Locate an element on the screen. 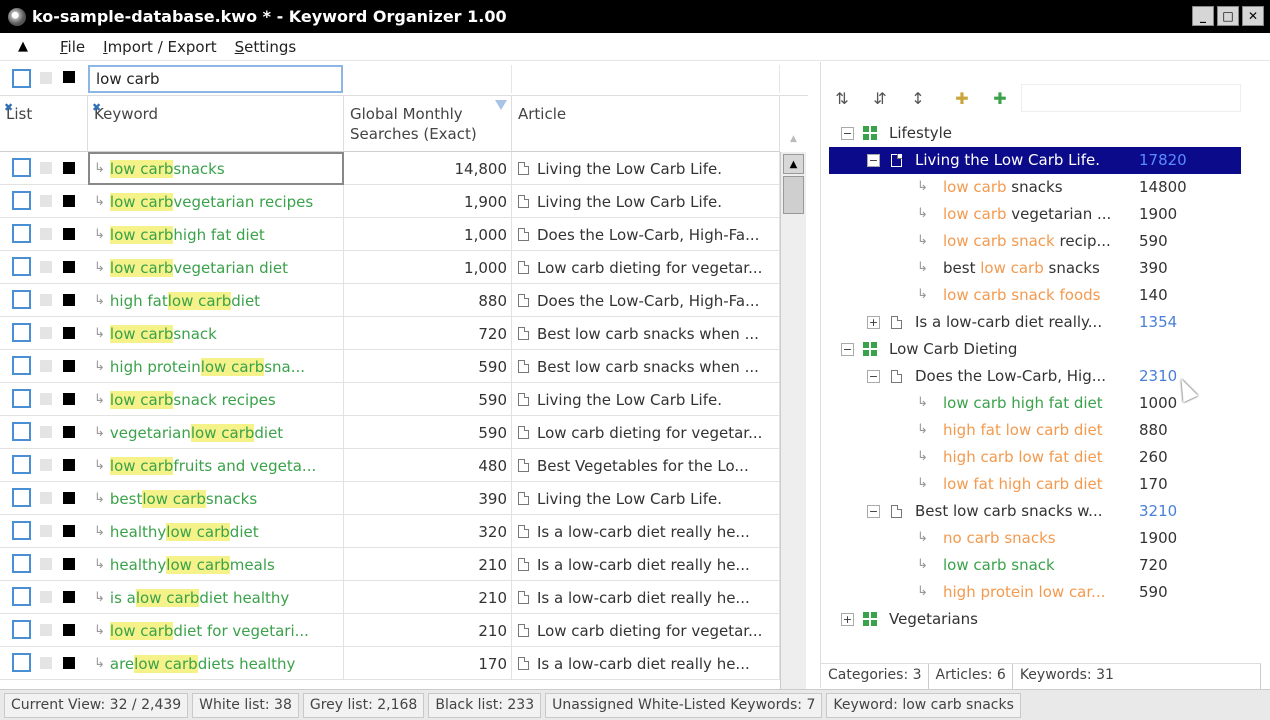  tree-node-keyword: ↳ high fat low carb diet 880 is located at coordinates (1041, 430).